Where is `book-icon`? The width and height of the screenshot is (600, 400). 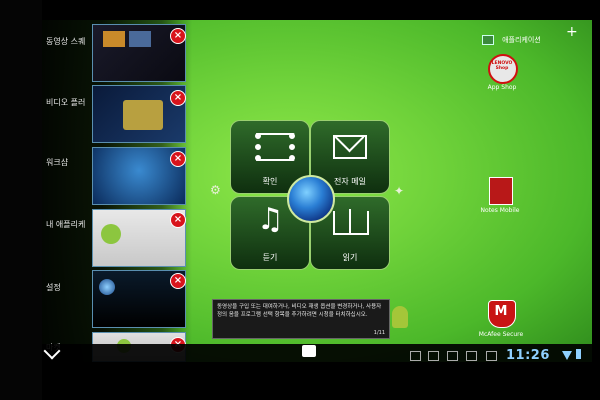 book-icon is located at coordinates (351, 223).